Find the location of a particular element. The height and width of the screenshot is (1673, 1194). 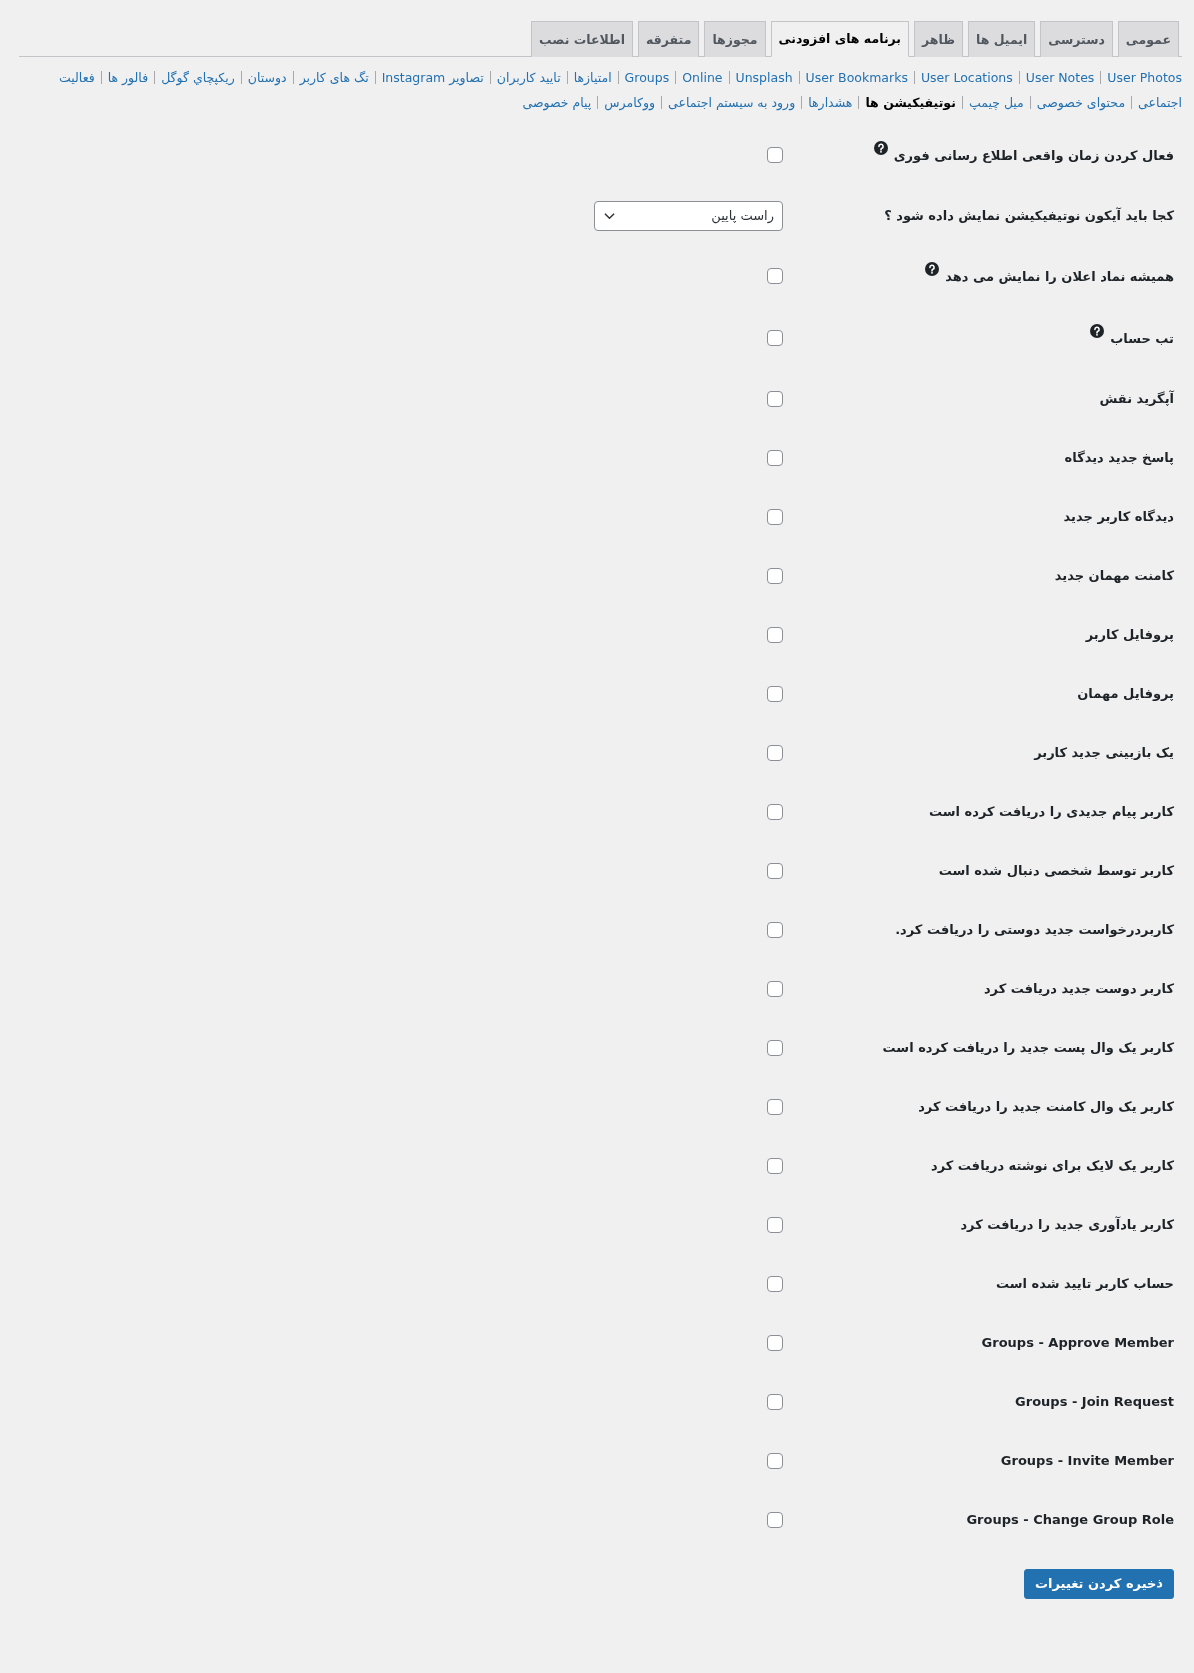

setting-label: Groups - Approve Member is located at coordinates (1077, 1343).